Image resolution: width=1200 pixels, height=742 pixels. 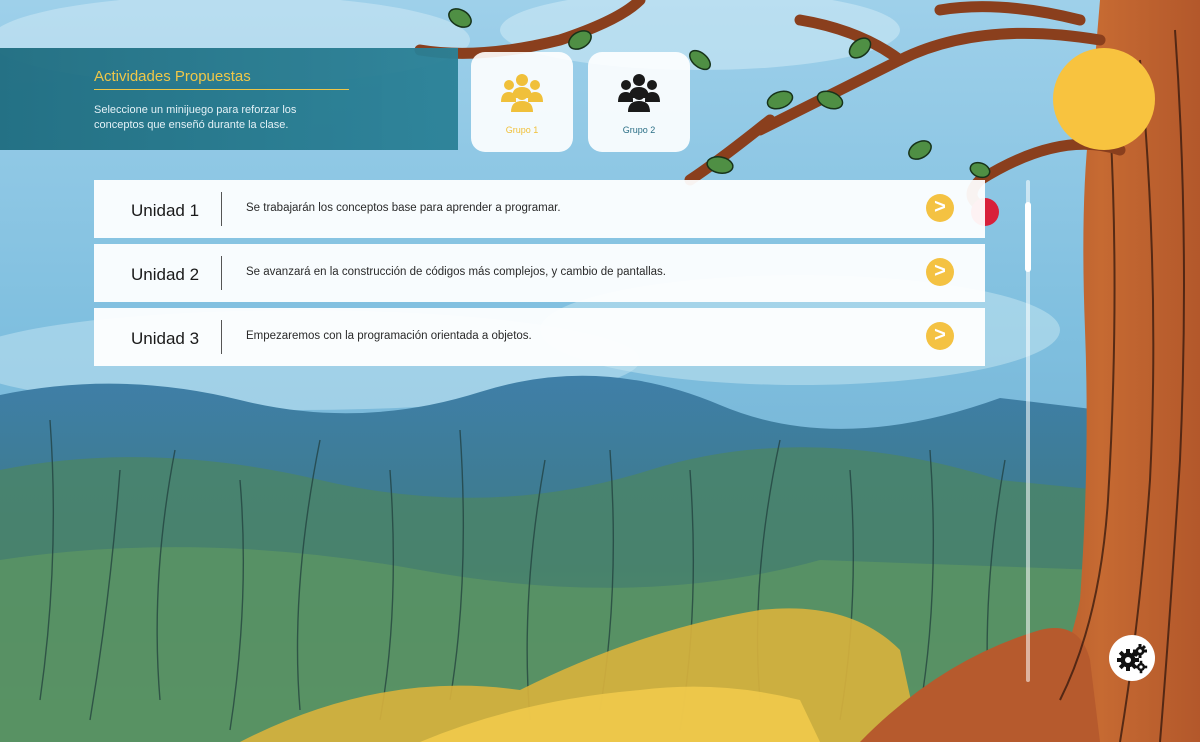 What do you see at coordinates (165, 274) in the screenshot?
I see `unit-title: Unidad 2` at bounding box center [165, 274].